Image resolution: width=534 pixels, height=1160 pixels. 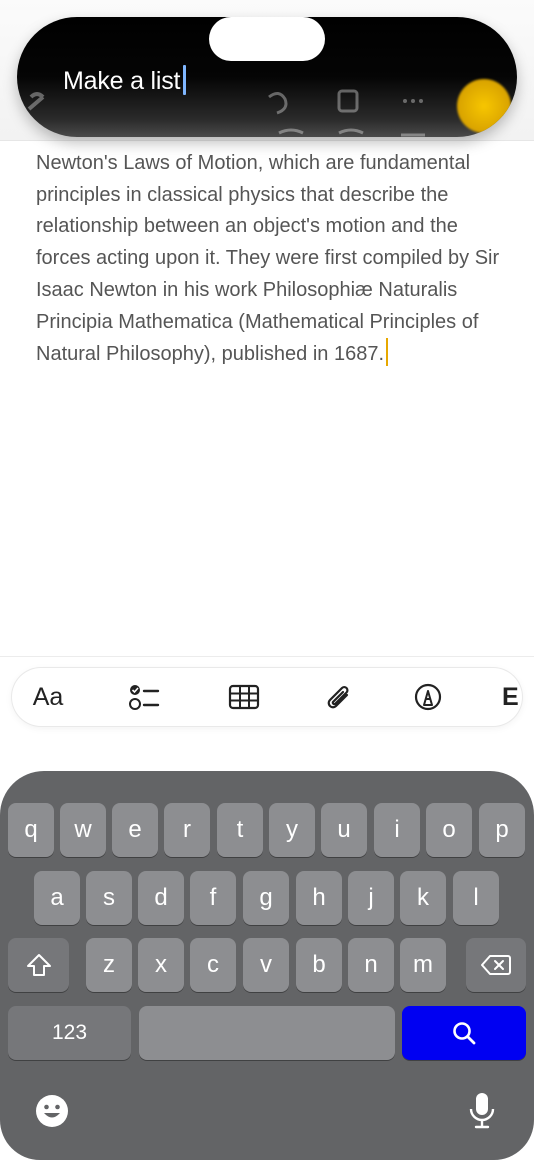 I want to click on checklist-button, so click(x=144, y=697).